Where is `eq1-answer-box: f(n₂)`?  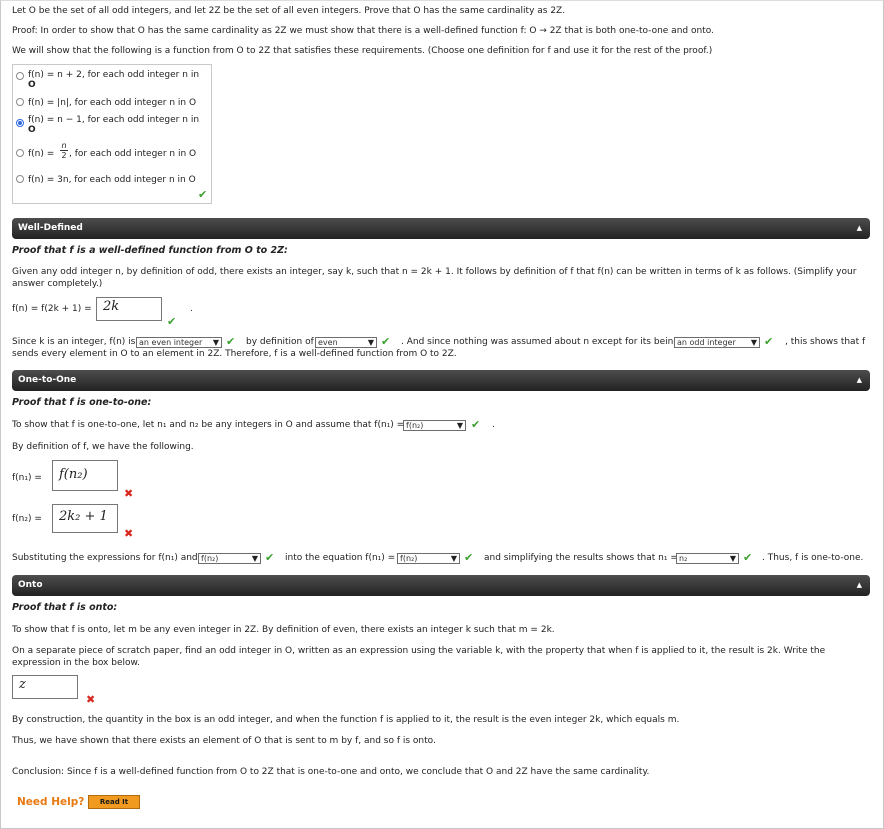
eq1-answer-box: f(n₂) is located at coordinates (85, 475).